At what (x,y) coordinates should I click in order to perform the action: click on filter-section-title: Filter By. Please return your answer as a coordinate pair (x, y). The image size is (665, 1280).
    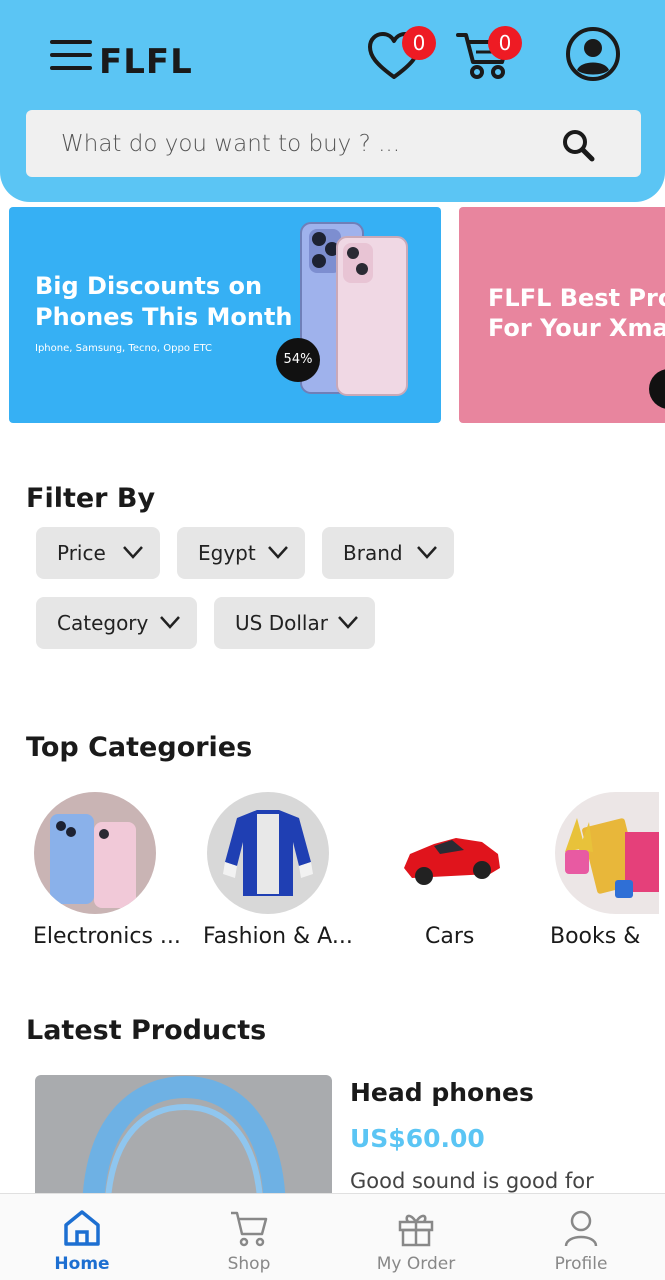
    Looking at the image, I should click on (91, 498).